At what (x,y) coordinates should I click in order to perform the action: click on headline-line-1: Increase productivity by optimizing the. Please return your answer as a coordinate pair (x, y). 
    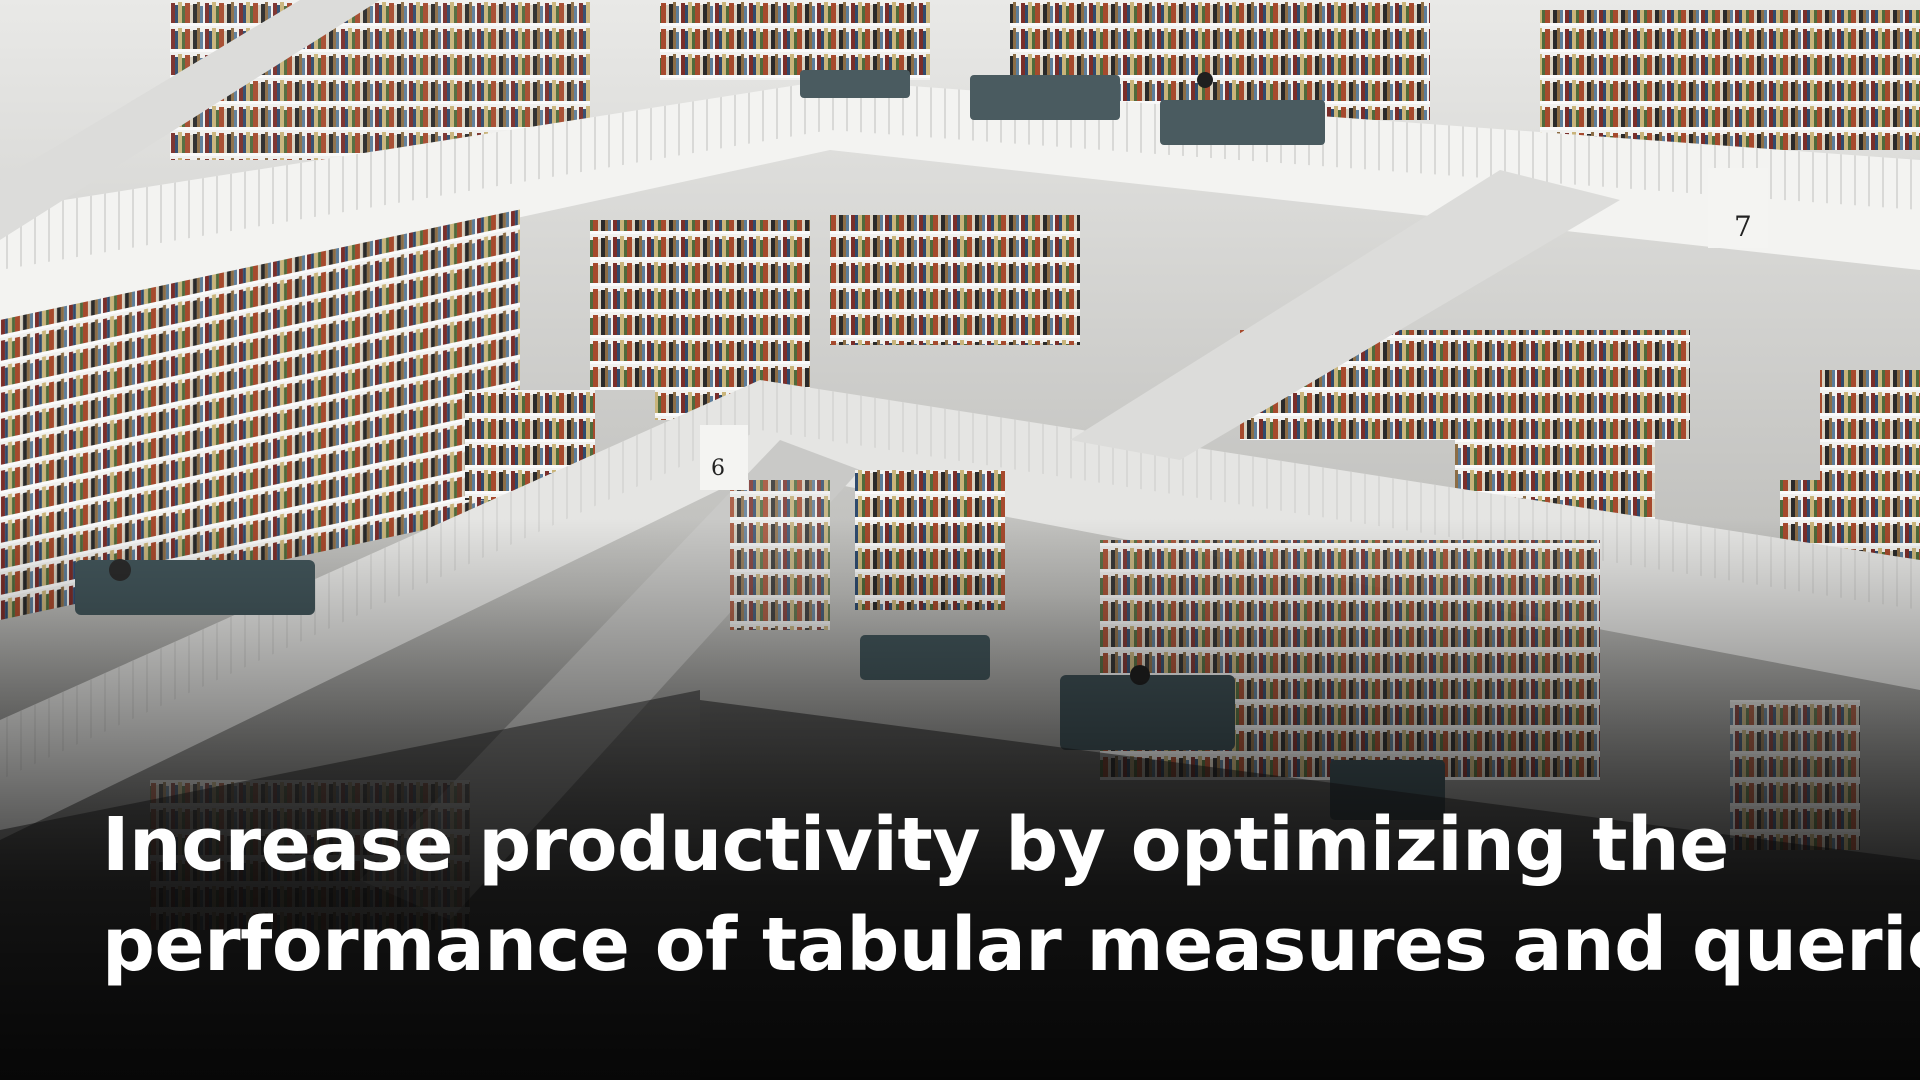
    Looking at the image, I should click on (915, 845).